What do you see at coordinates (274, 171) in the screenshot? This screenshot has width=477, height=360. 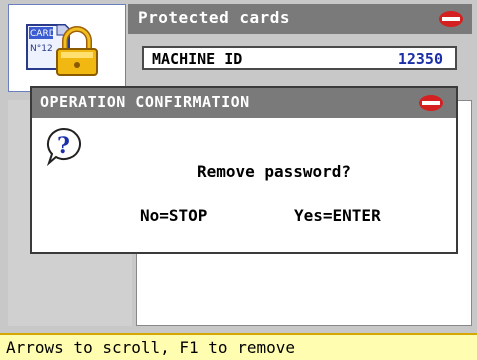 I see `dialog-message: Remove password?` at bounding box center [274, 171].